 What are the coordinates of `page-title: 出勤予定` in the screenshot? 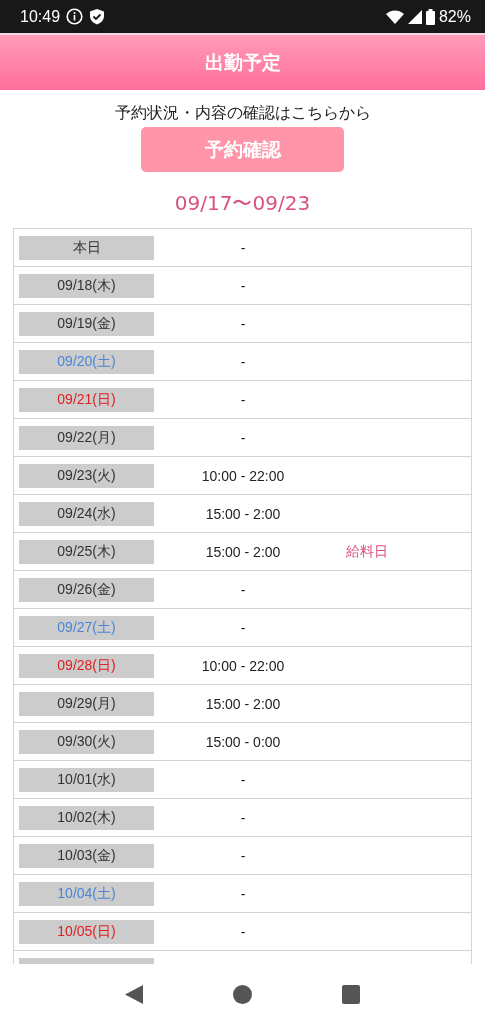 It's located at (242, 62).